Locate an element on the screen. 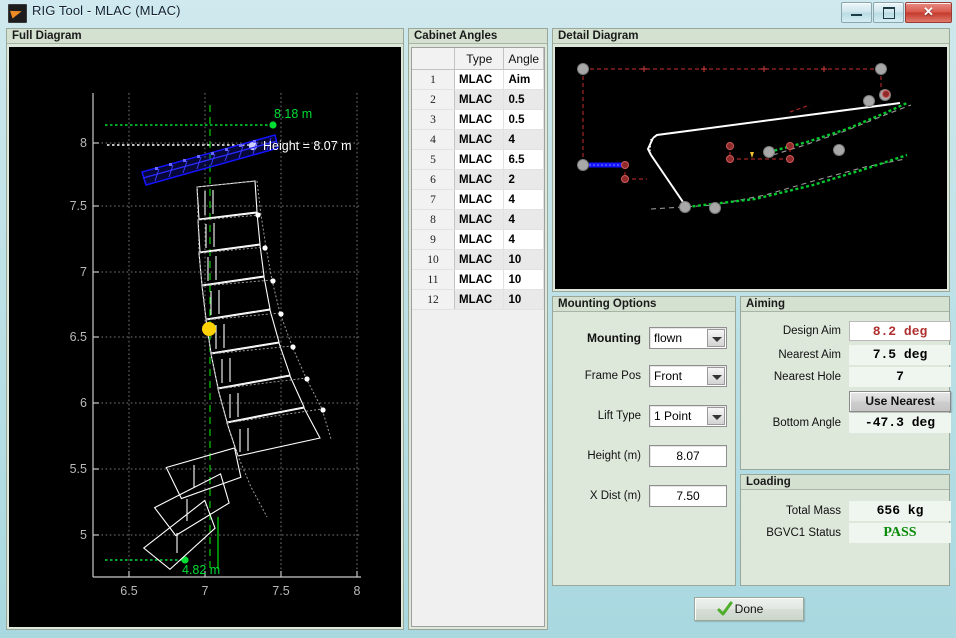 The image size is (956, 638). table-row: 12 MLAC 10 is located at coordinates (478, 299).